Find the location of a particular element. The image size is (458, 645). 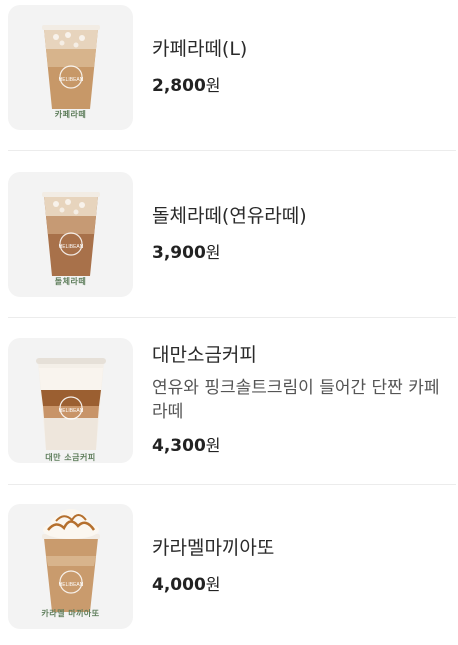

cup-label: 대만 소금커피 is located at coordinates (70, 457).